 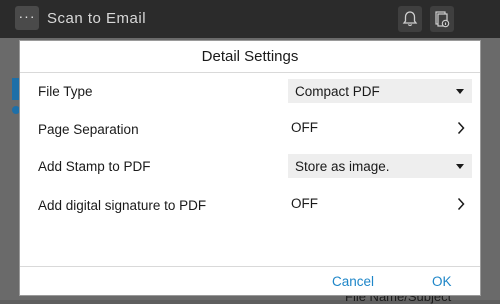 I want to click on add-stamp-label: Add Stamp to PDF, so click(x=94, y=166).